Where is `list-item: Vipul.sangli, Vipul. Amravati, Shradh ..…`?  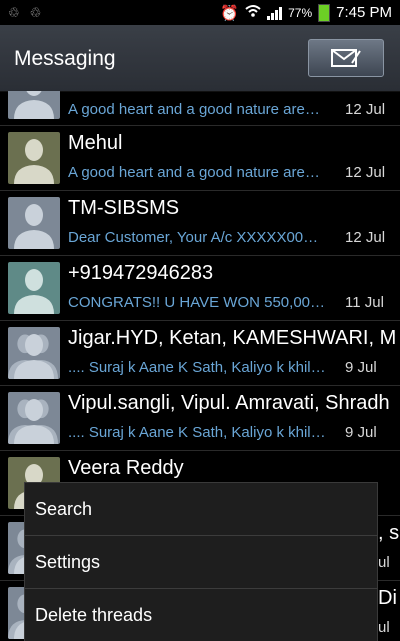 list-item: Vipul.sangli, Vipul. Amravati, Shradh ..… is located at coordinates (200, 418).